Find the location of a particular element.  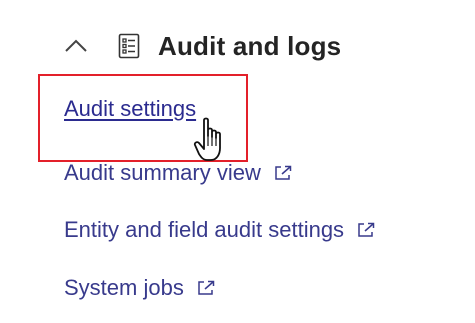

section-header-audit-and-logs: Audit and logs is located at coordinates (201, 46).